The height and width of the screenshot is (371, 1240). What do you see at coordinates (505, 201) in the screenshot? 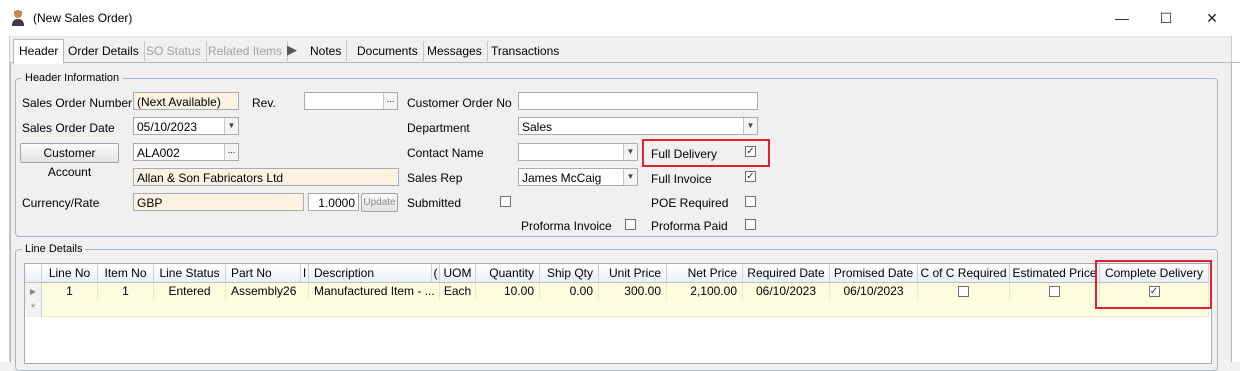
I see `submitted-checkbox` at bounding box center [505, 201].